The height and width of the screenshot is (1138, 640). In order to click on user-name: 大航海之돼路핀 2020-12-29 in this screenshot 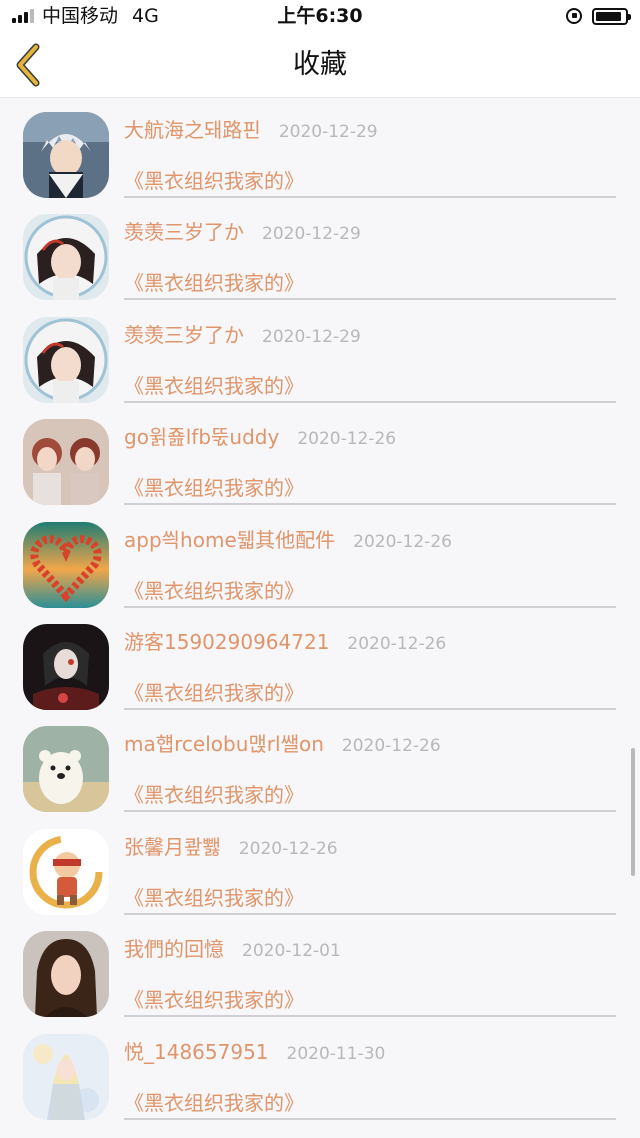, I will do `click(251, 128)`.